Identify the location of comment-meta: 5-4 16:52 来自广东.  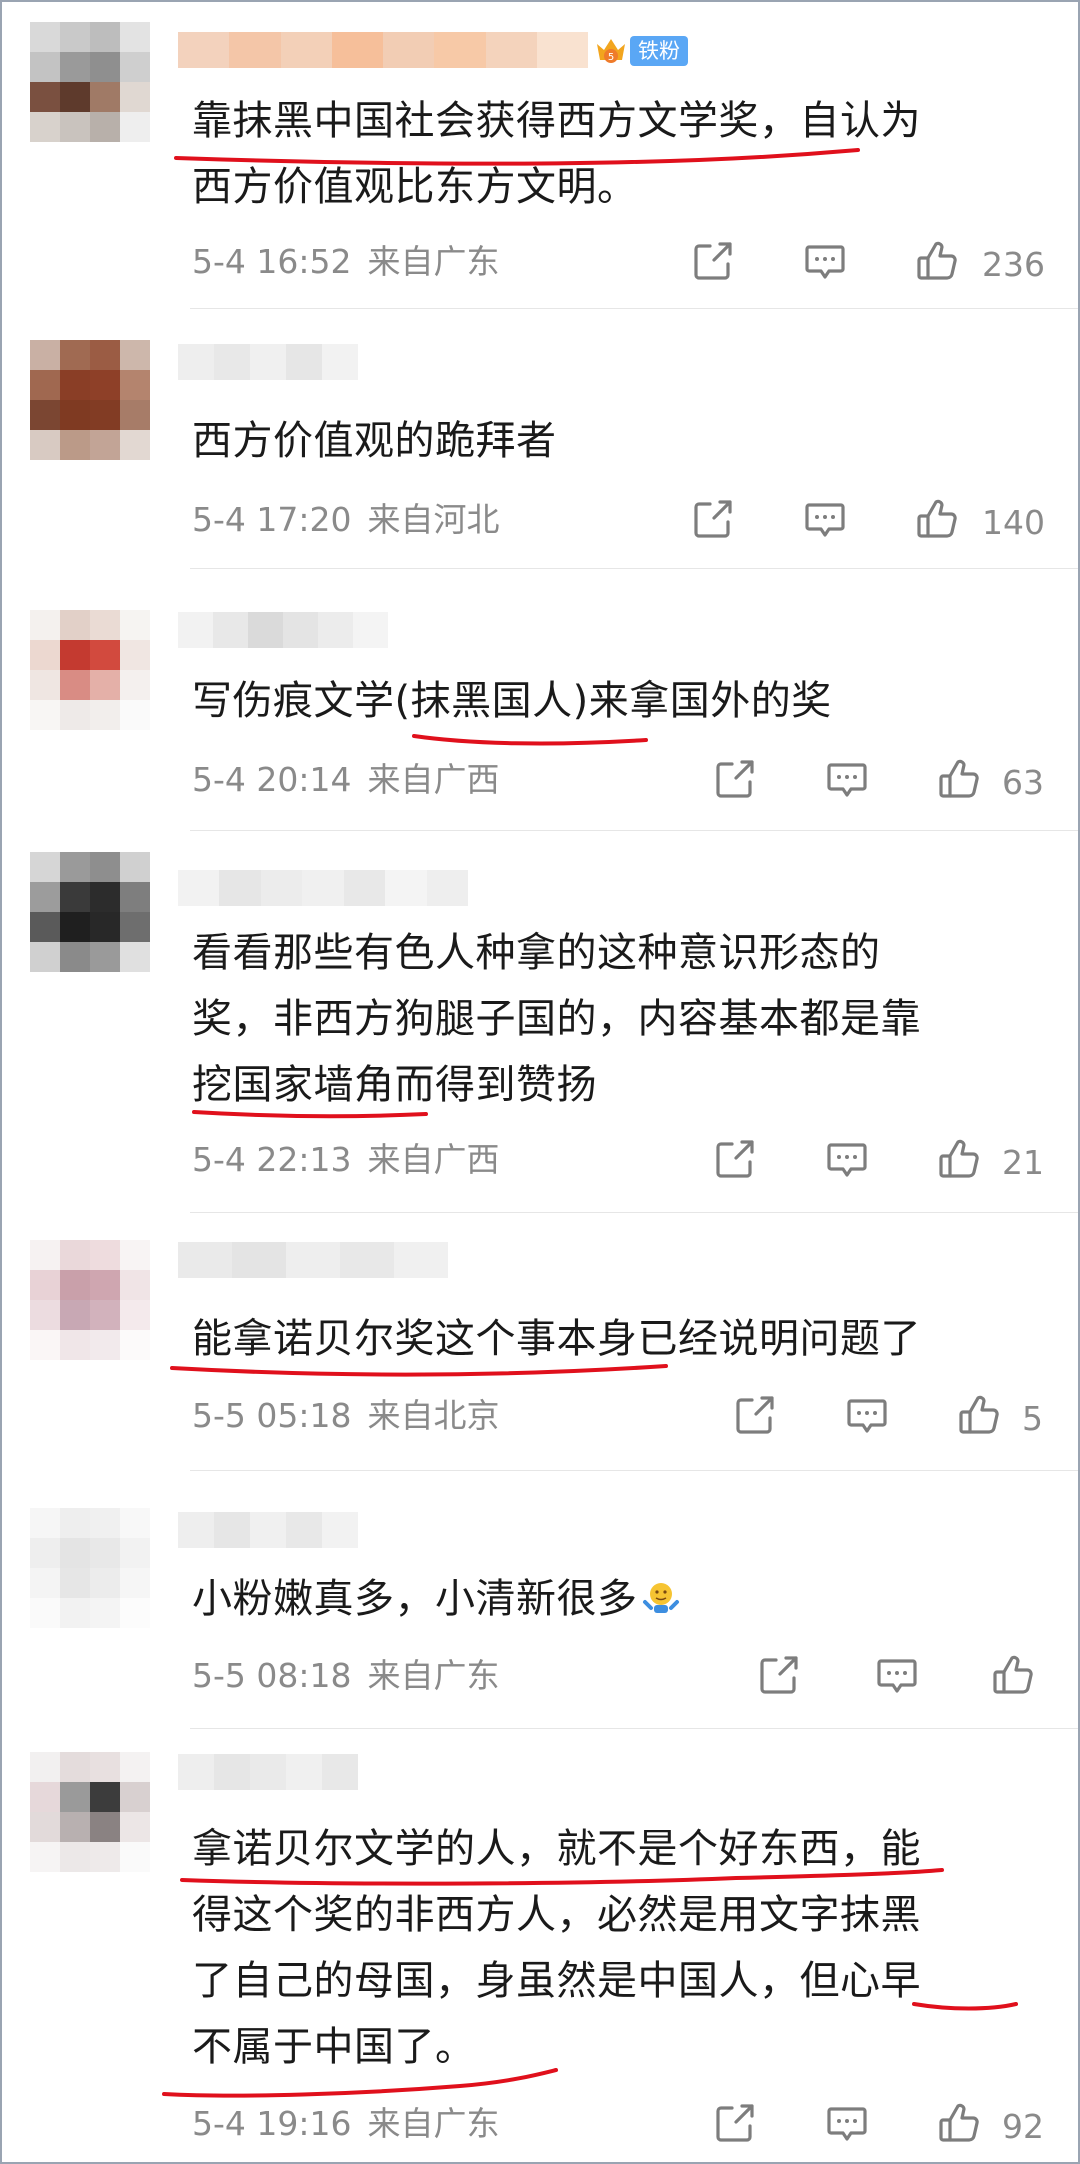
(346, 262).